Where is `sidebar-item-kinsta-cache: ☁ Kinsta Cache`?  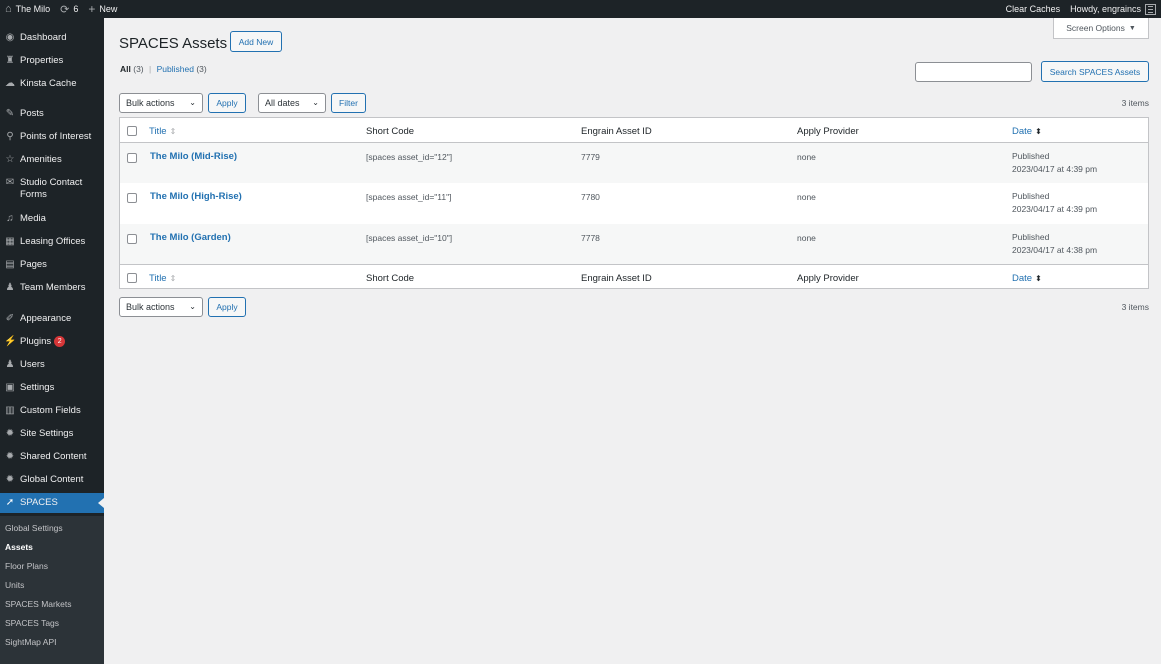
sidebar-item-kinsta-cache: ☁ Kinsta Cache is located at coordinates (52, 84).